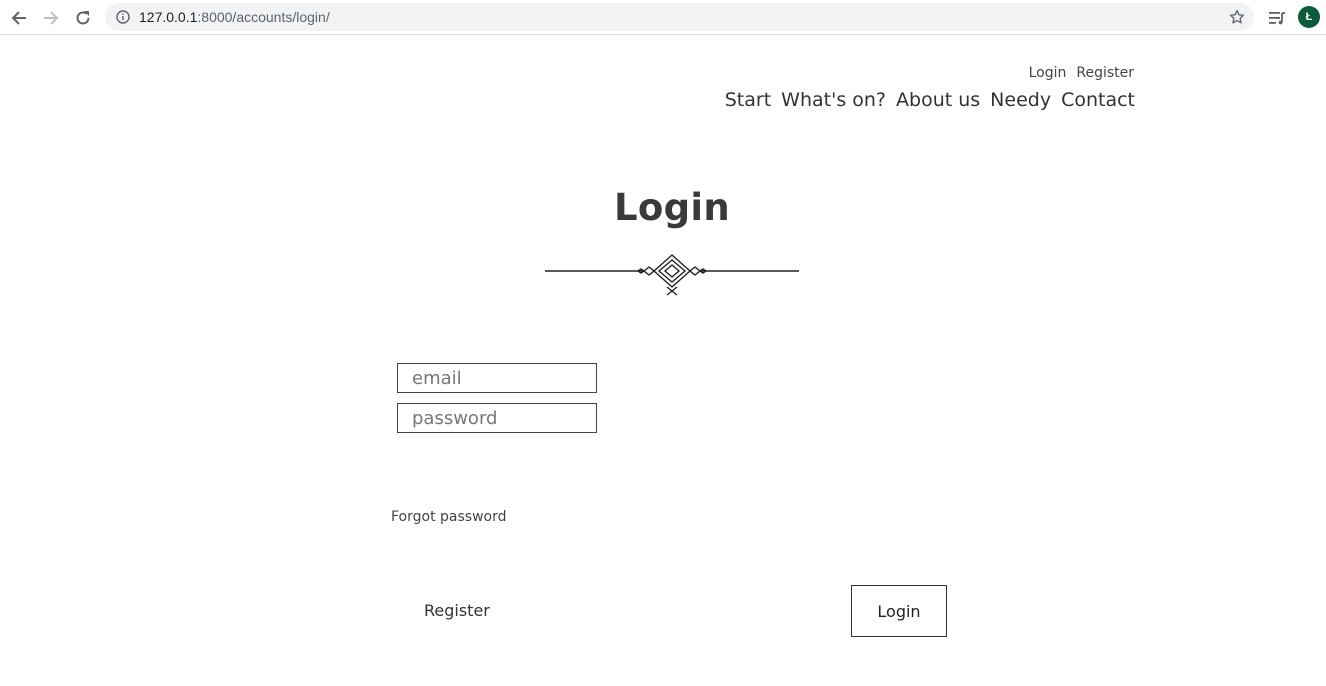 This screenshot has height=686, width=1326. I want to click on login-button: Login, so click(899, 611).